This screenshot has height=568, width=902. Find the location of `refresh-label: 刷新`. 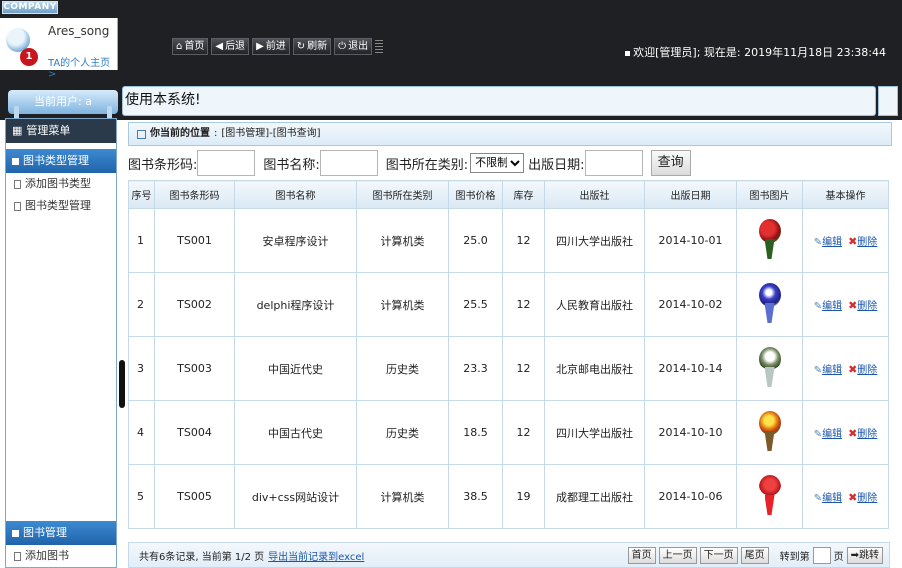

refresh-label: 刷新 is located at coordinates (317, 46).